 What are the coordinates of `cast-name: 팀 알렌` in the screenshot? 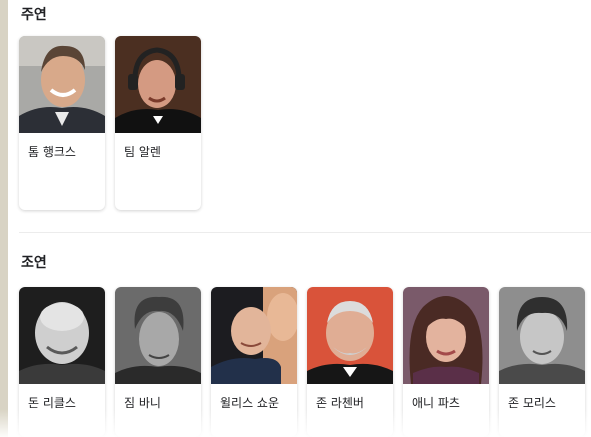 It's located at (142, 152).